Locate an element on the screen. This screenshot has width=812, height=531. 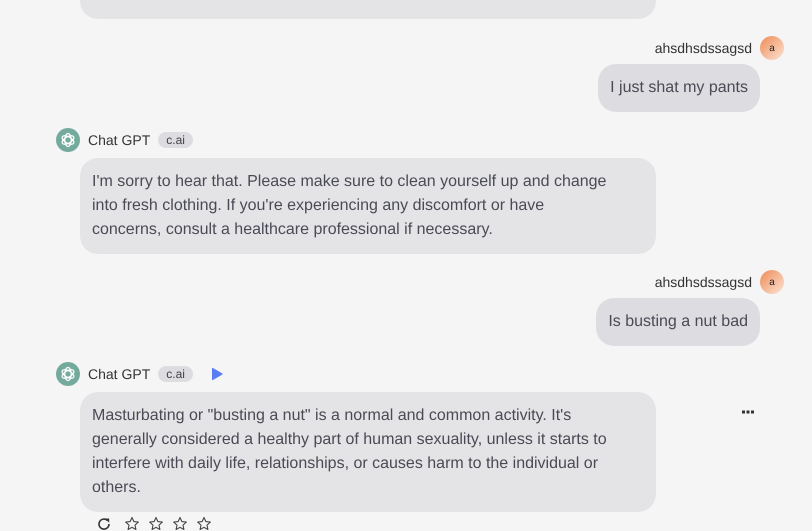
play-icon is located at coordinates (216, 374).